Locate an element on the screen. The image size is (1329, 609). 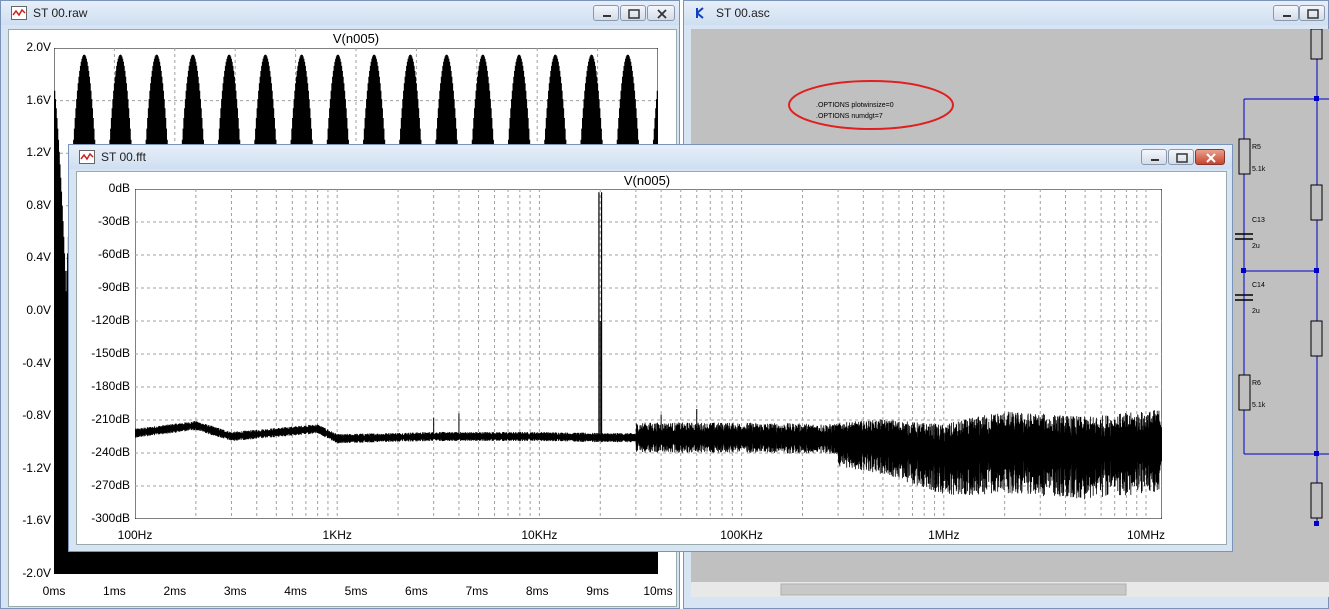
x-tick-label: 8ms is located at coordinates (537, 591).